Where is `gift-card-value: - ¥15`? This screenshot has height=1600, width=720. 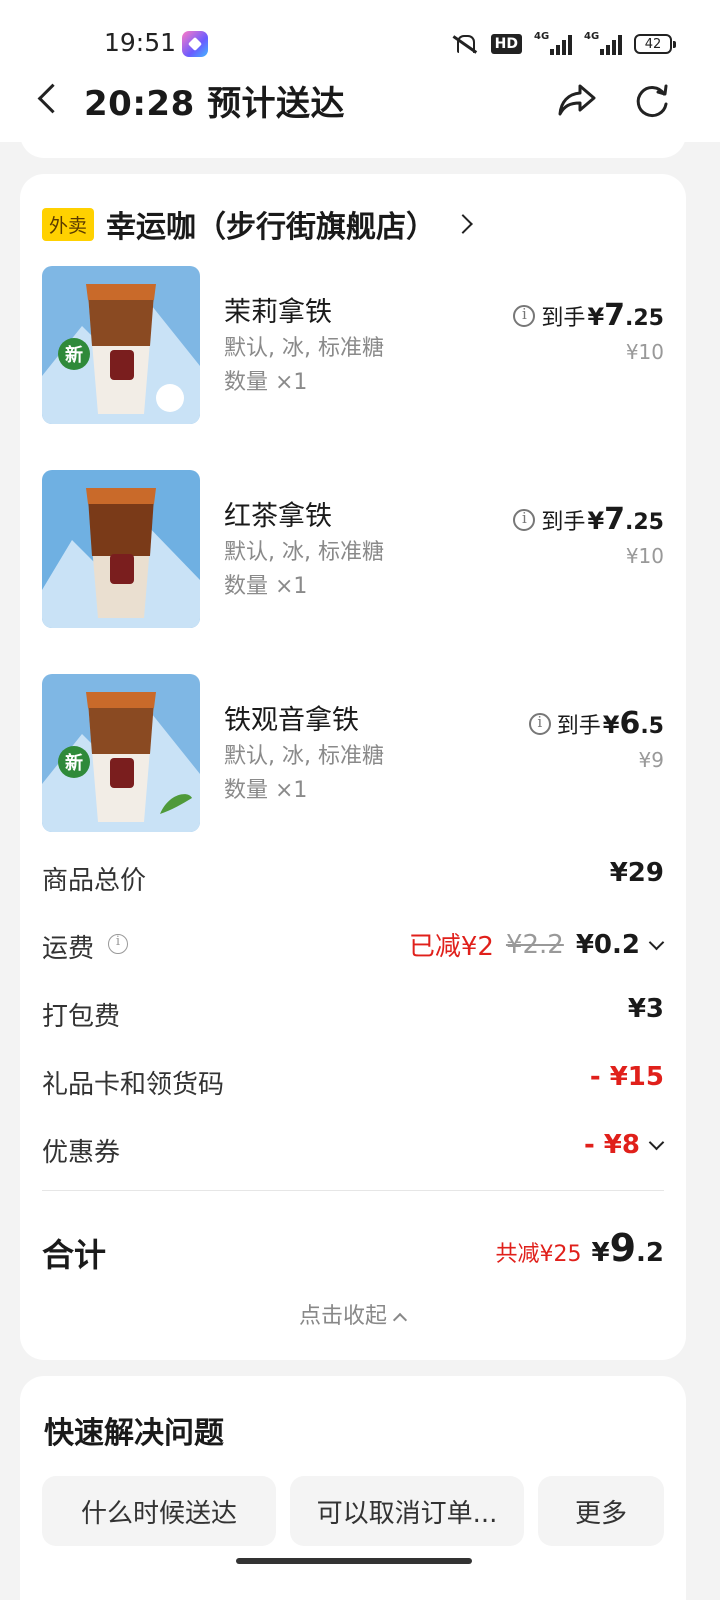 gift-card-value: - ¥15 is located at coordinates (626, 1077).